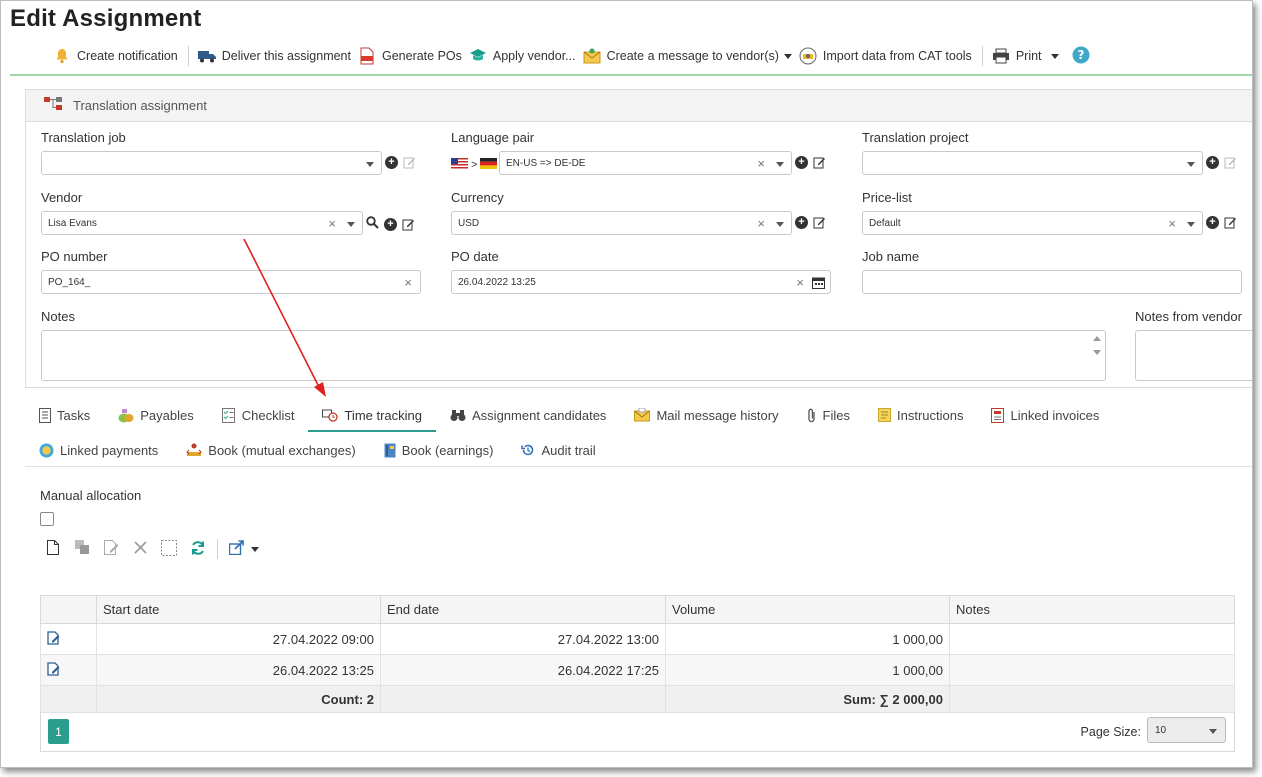  I want to click on tab-checklist: Checklist, so click(258, 415).